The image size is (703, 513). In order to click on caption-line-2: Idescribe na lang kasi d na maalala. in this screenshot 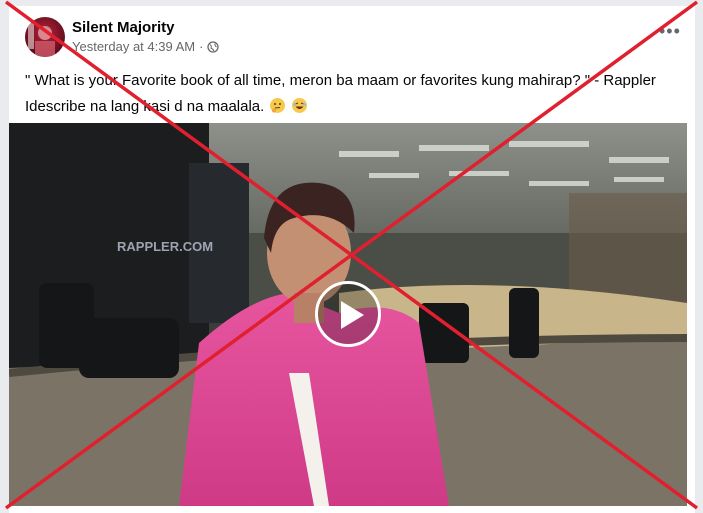, I will do `click(355, 107)`.